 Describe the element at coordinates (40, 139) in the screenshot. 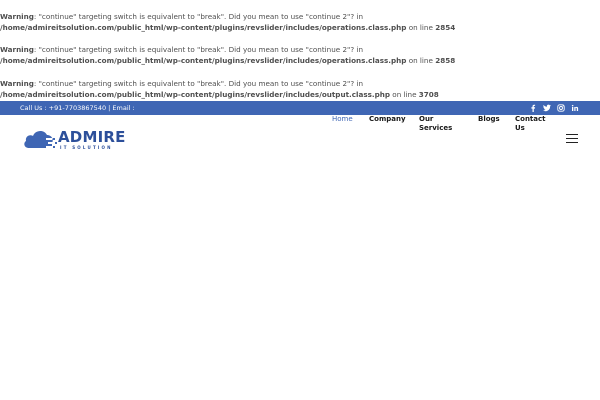

I see `cloud-logo-icon` at that location.